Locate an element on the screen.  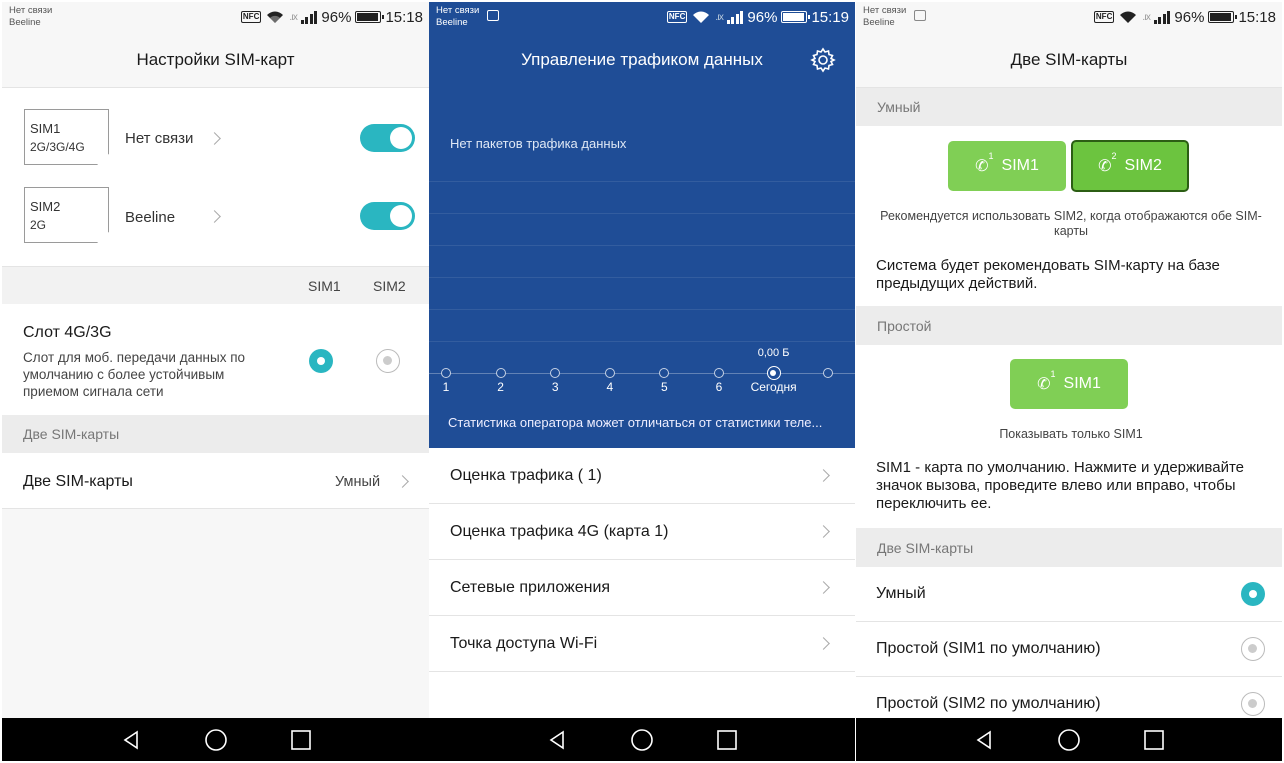
option-simple-sim1-radio is located at coordinates (1253, 649).